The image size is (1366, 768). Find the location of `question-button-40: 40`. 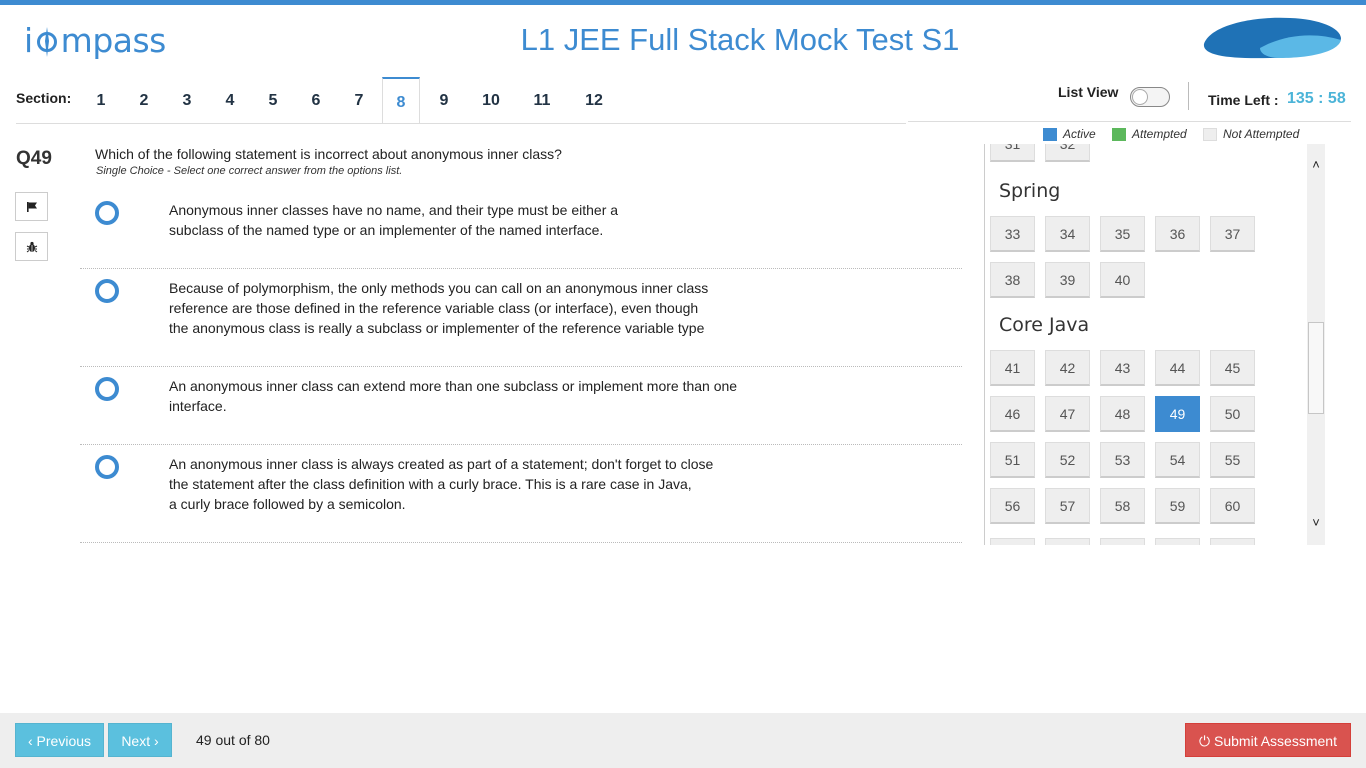

question-button-40: 40 is located at coordinates (1122, 280).